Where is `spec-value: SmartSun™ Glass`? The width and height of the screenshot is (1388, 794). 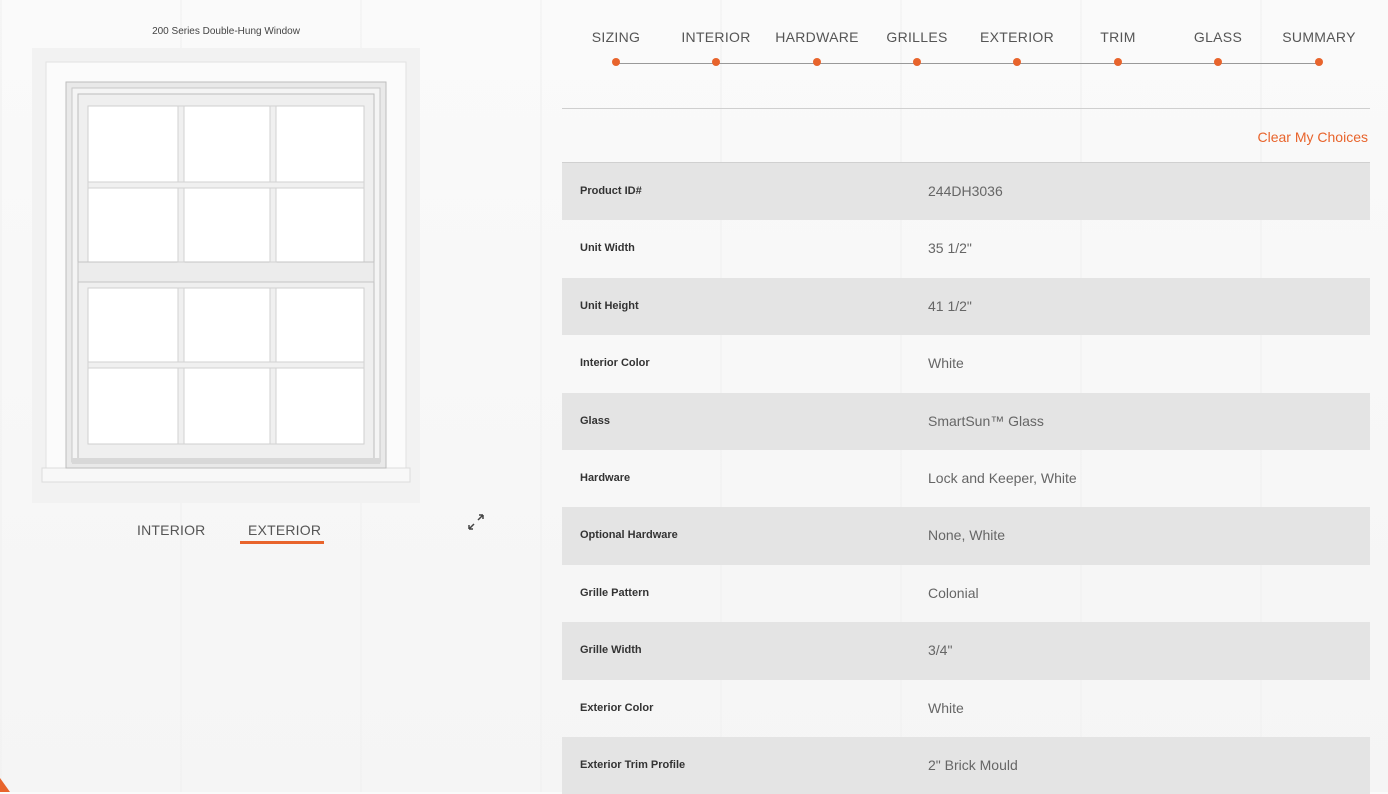
spec-value: SmartSun™ Glass is located at coordinates (986, 420).